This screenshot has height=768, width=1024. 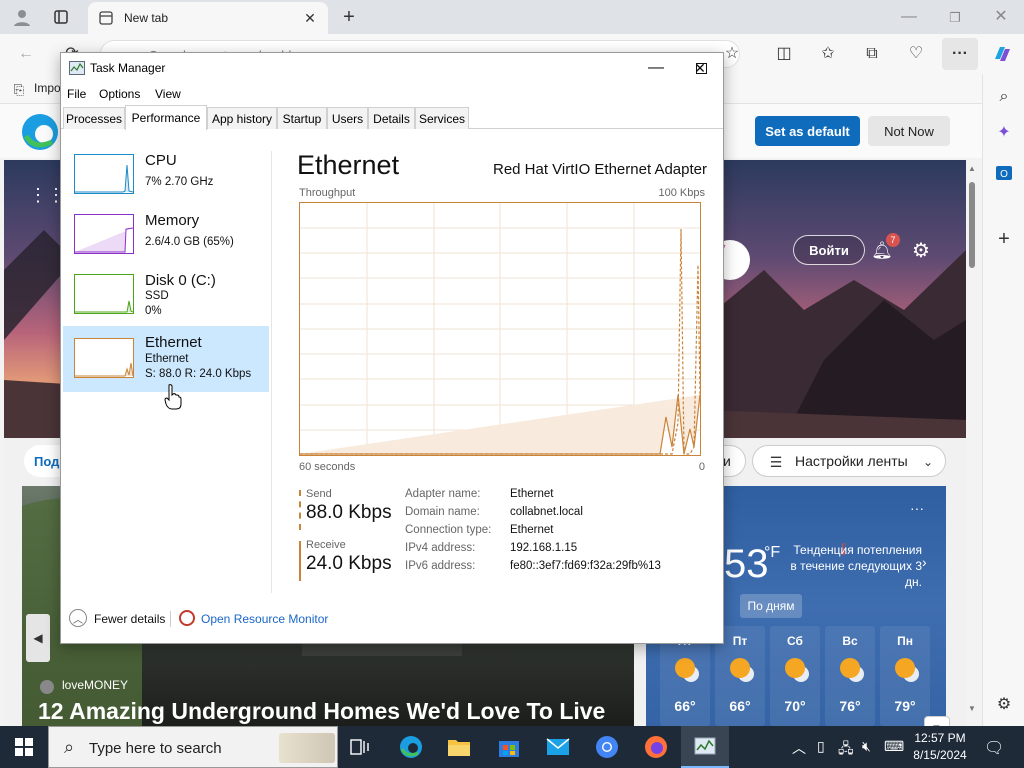 What do you see at coordinates (849, 461) in the screenshot?
I see `feed-settings-button: ☰ Настройки ленты ⌄` at bounding box center [849, 461].